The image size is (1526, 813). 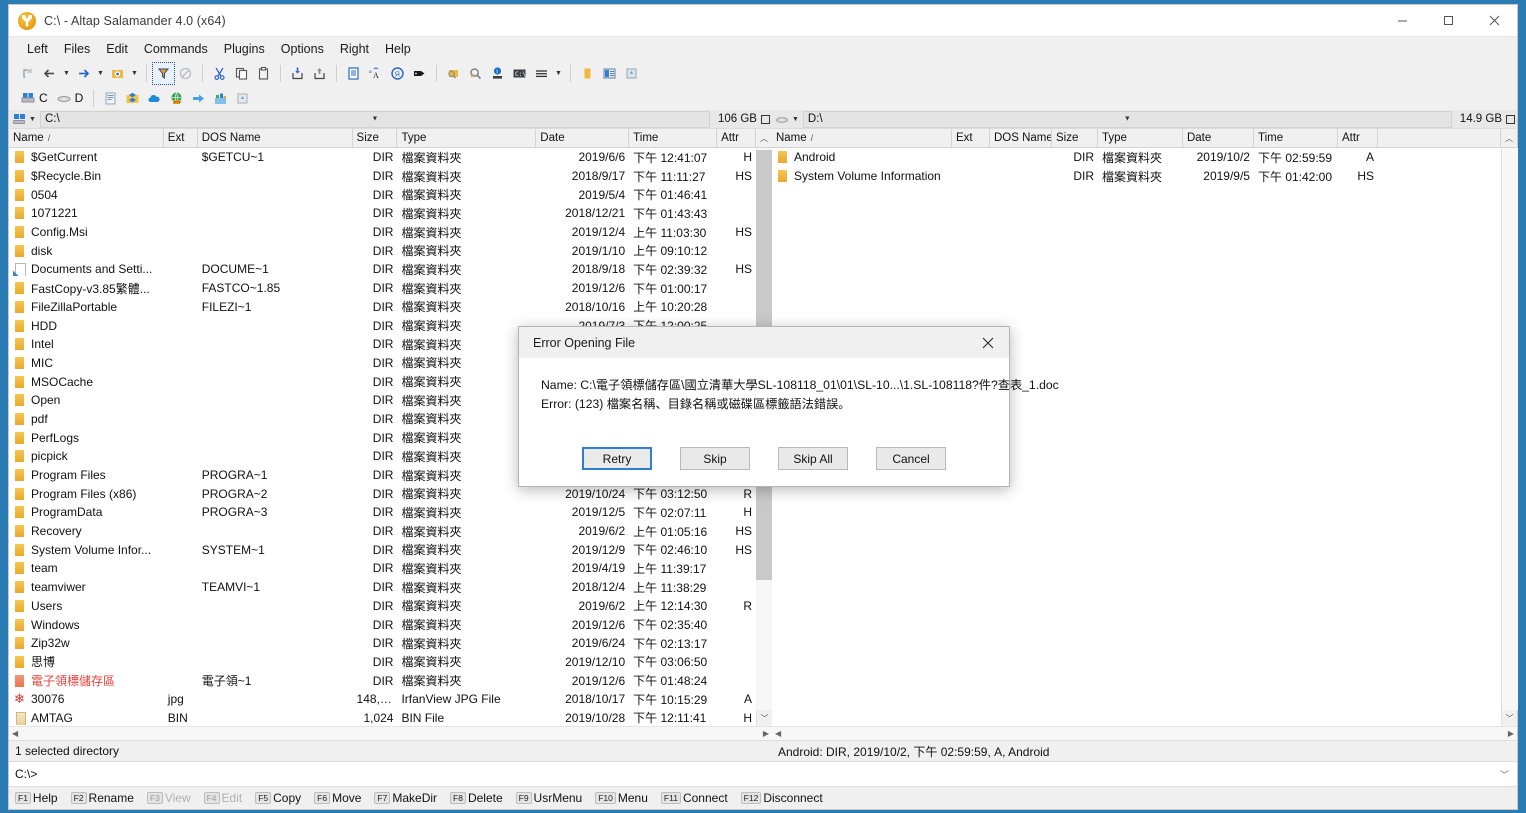 I want to click on forward-dropdown-icon: ▼, so click(x=100, y=73).